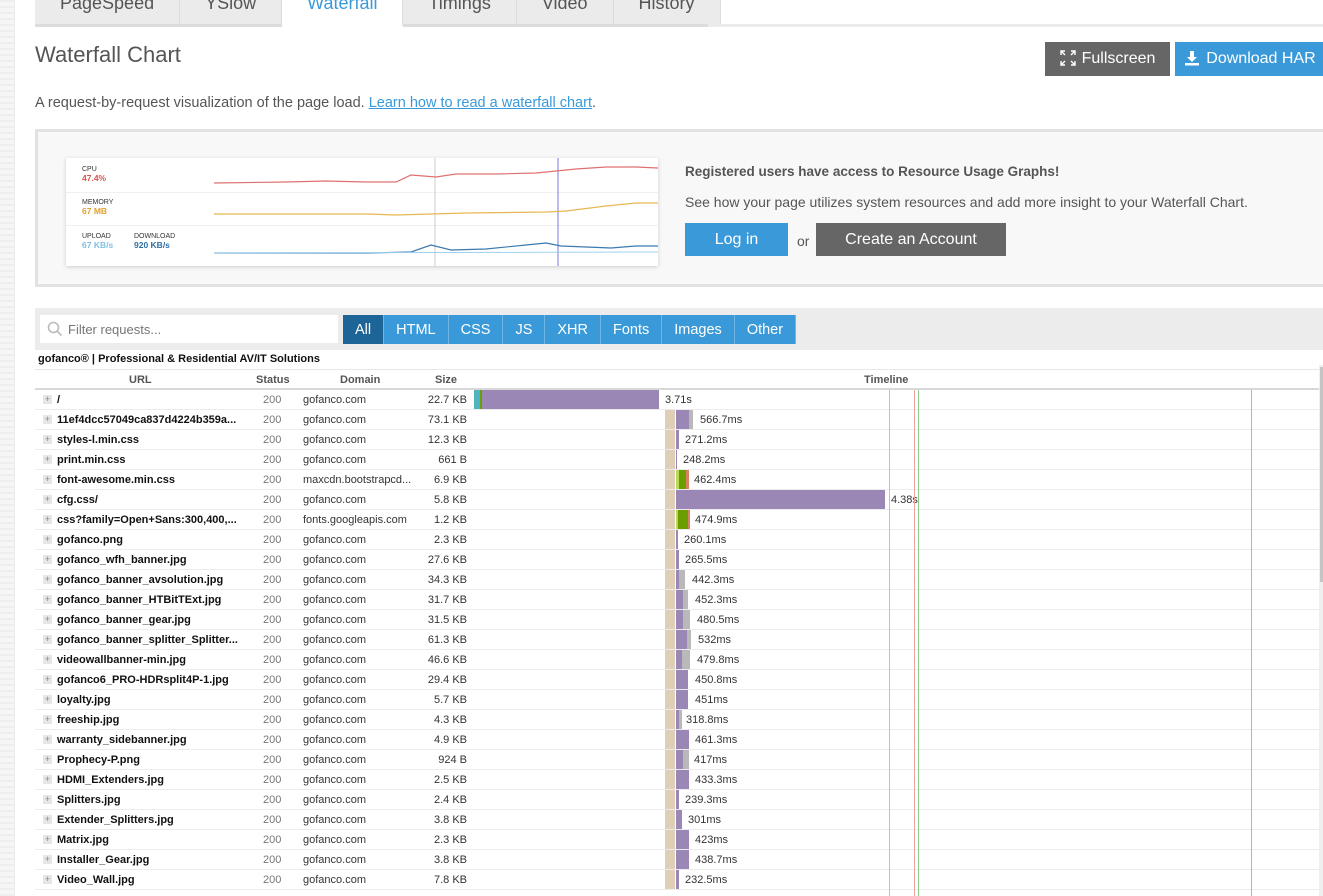  Describe the element at coordinates (896, 680) in the screenshot. I see `request-timeline: 450.8ms` at that location.